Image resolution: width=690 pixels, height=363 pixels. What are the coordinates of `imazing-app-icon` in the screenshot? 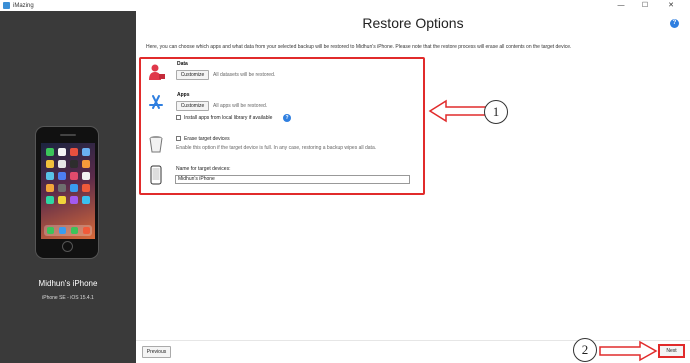 It's located at (6, 5).